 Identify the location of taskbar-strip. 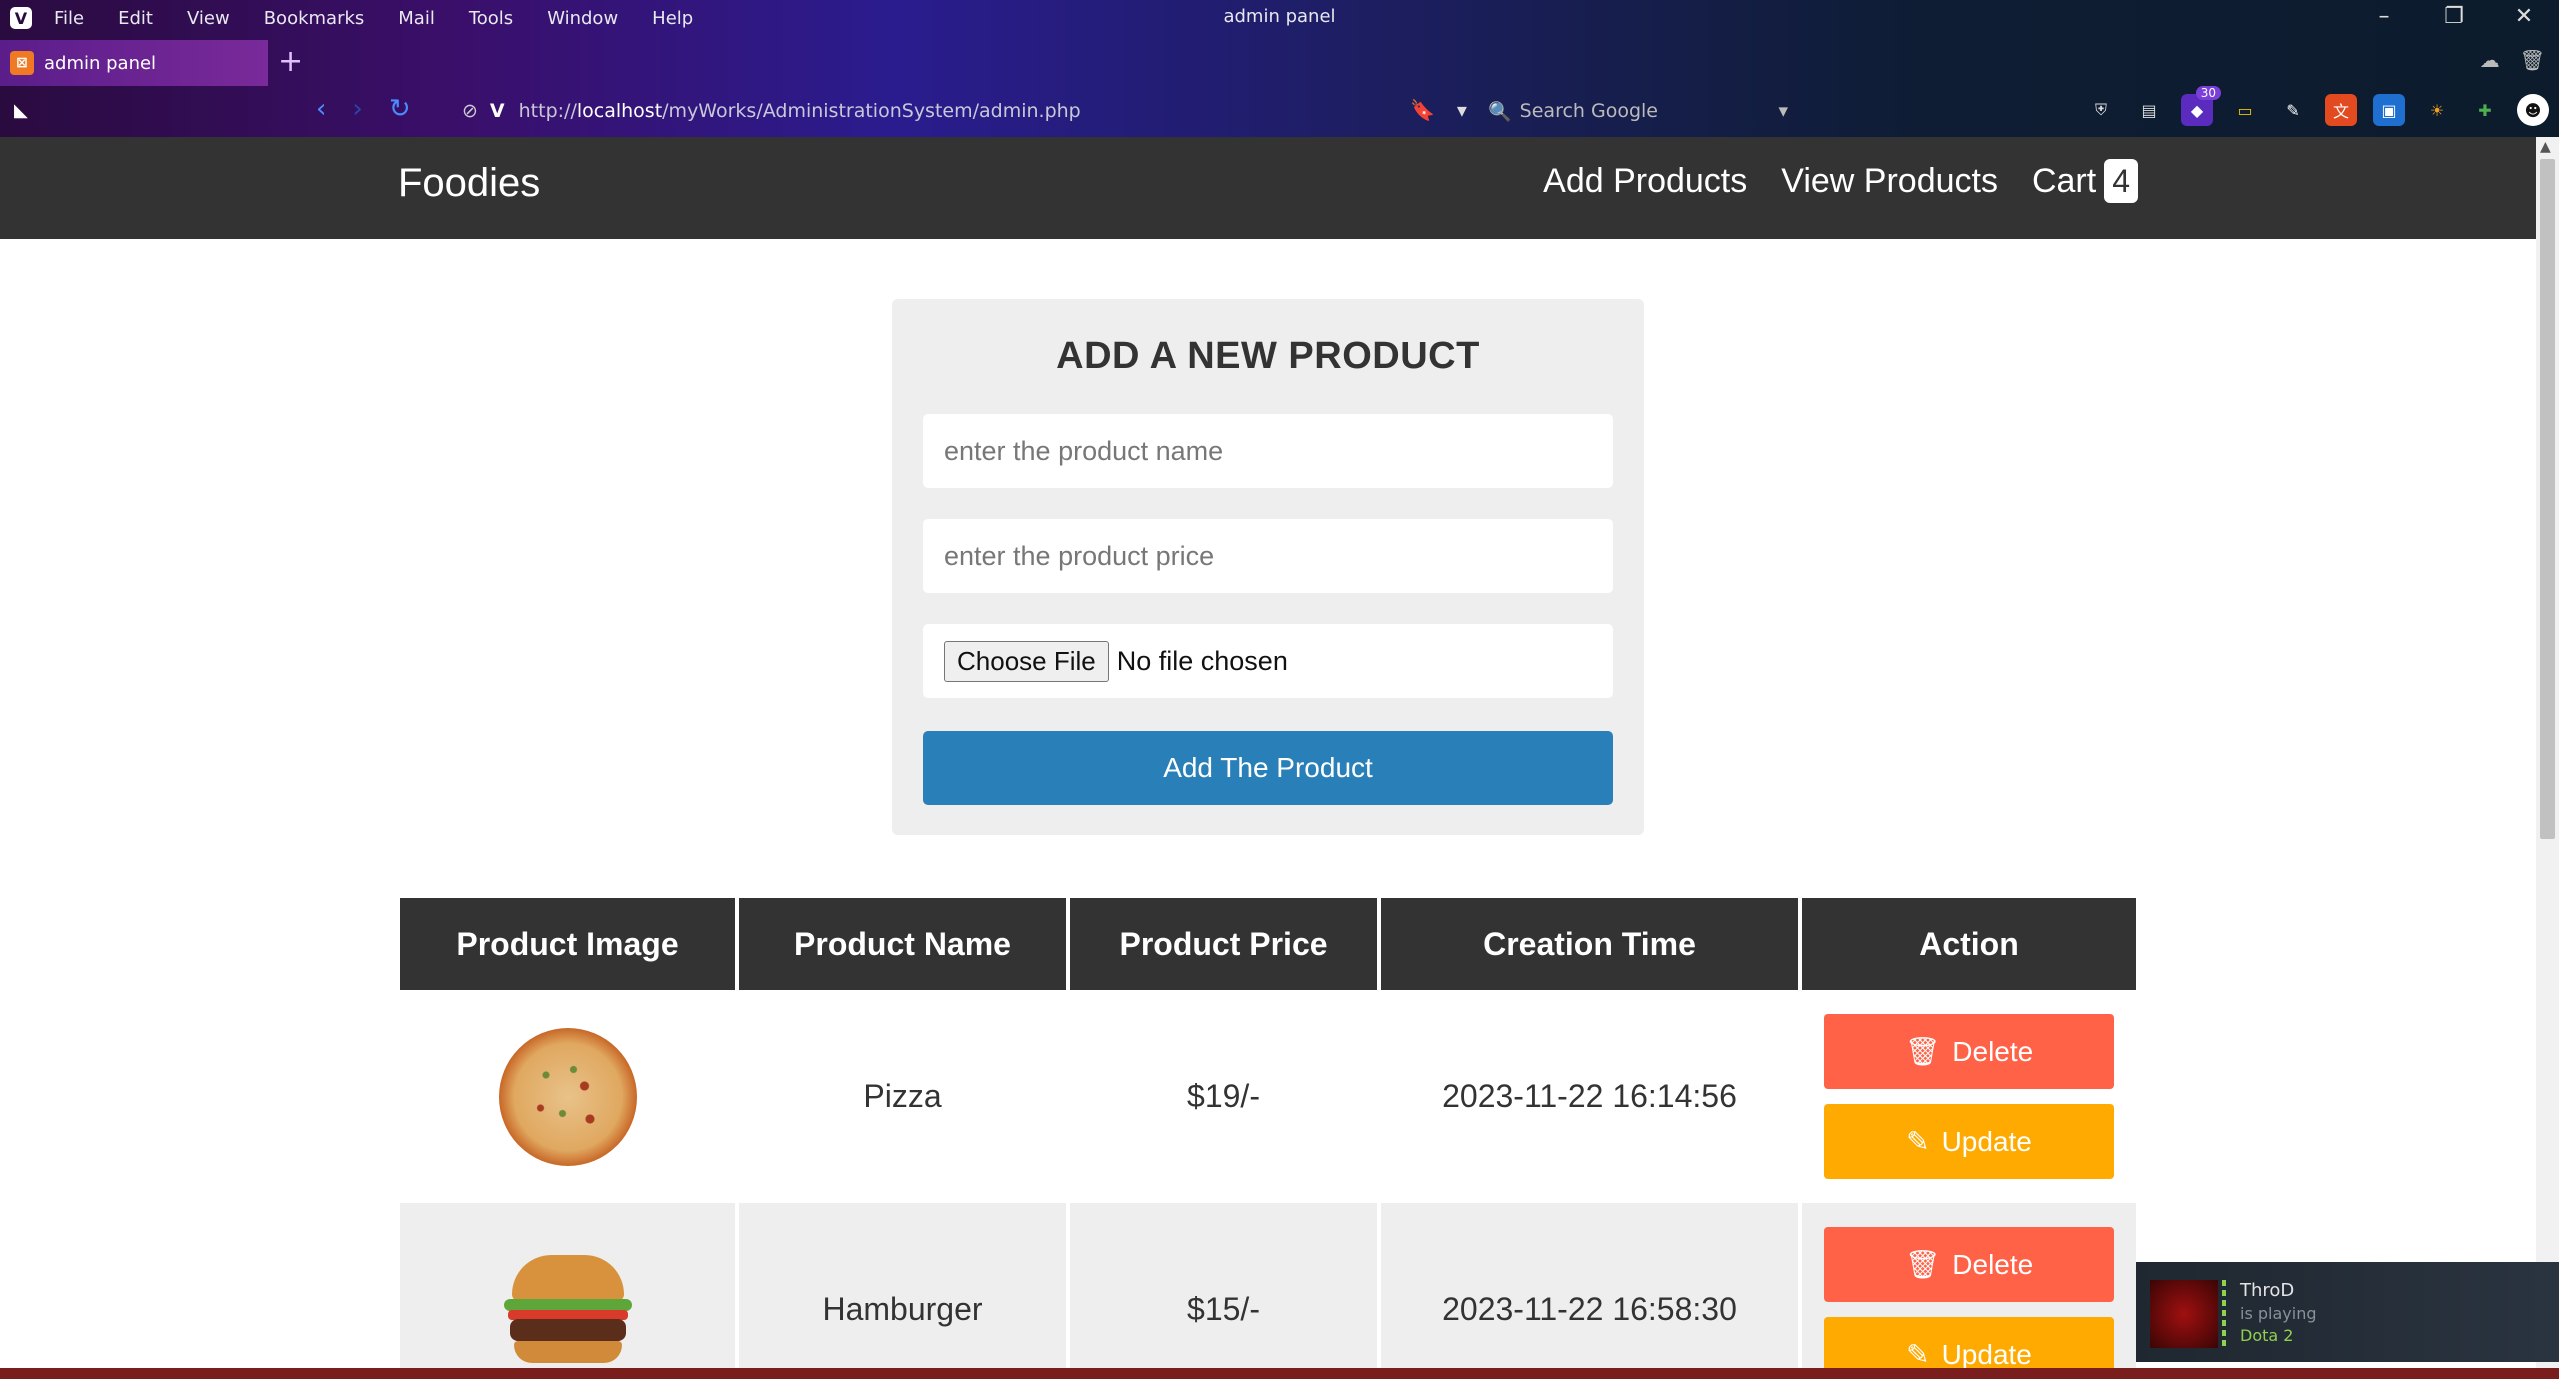
(1279, 1373).